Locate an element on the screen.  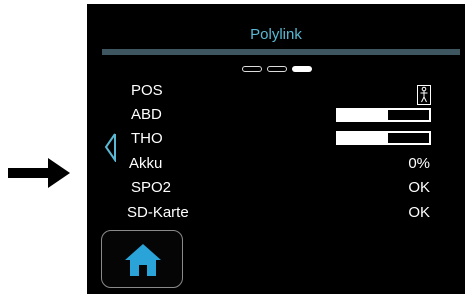
spo2-value: OK is located at coordinates (419, 187).